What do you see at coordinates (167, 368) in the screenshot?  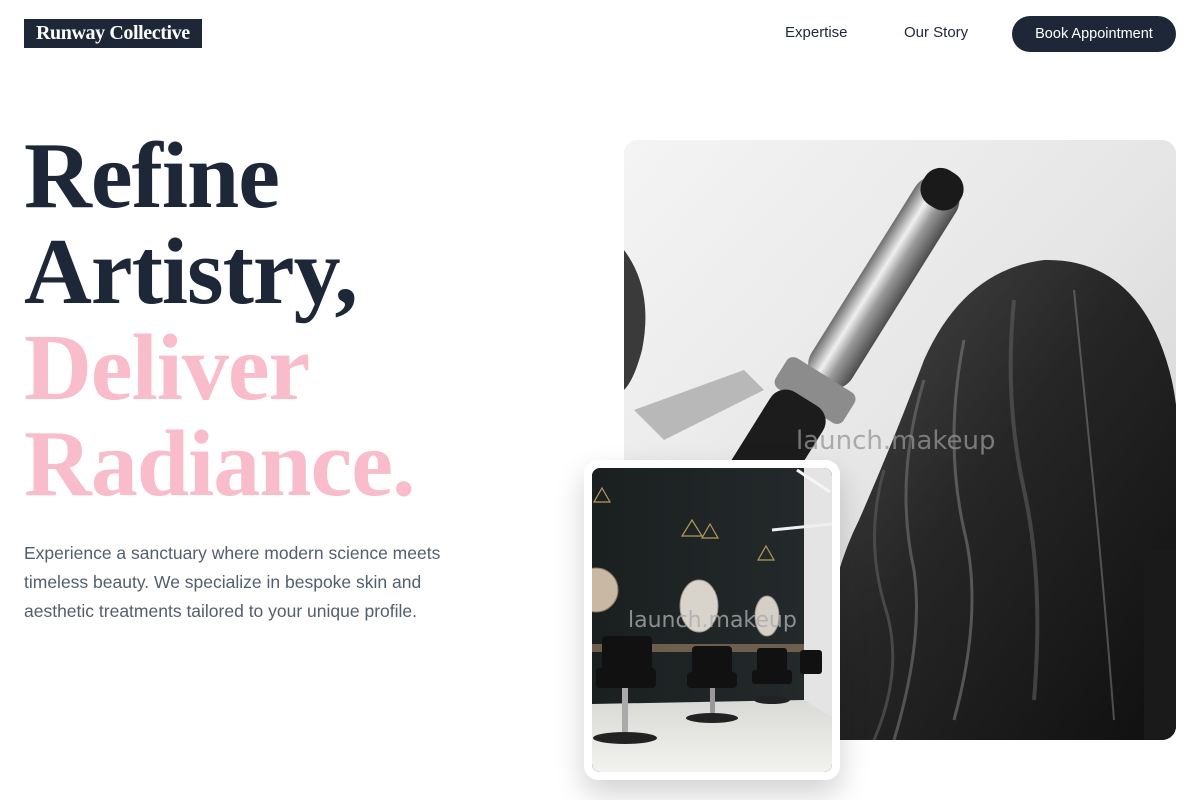 I see `headline-line-3: Deliver` at bounding box center [167, 368].